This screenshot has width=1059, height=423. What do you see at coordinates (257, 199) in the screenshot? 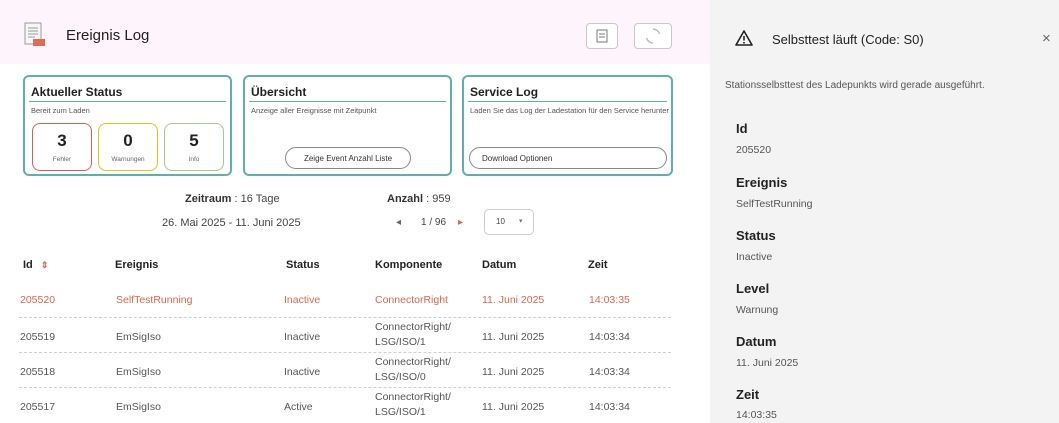
I see `period-value: : 16 Tage` at bounding box center [257, 199].